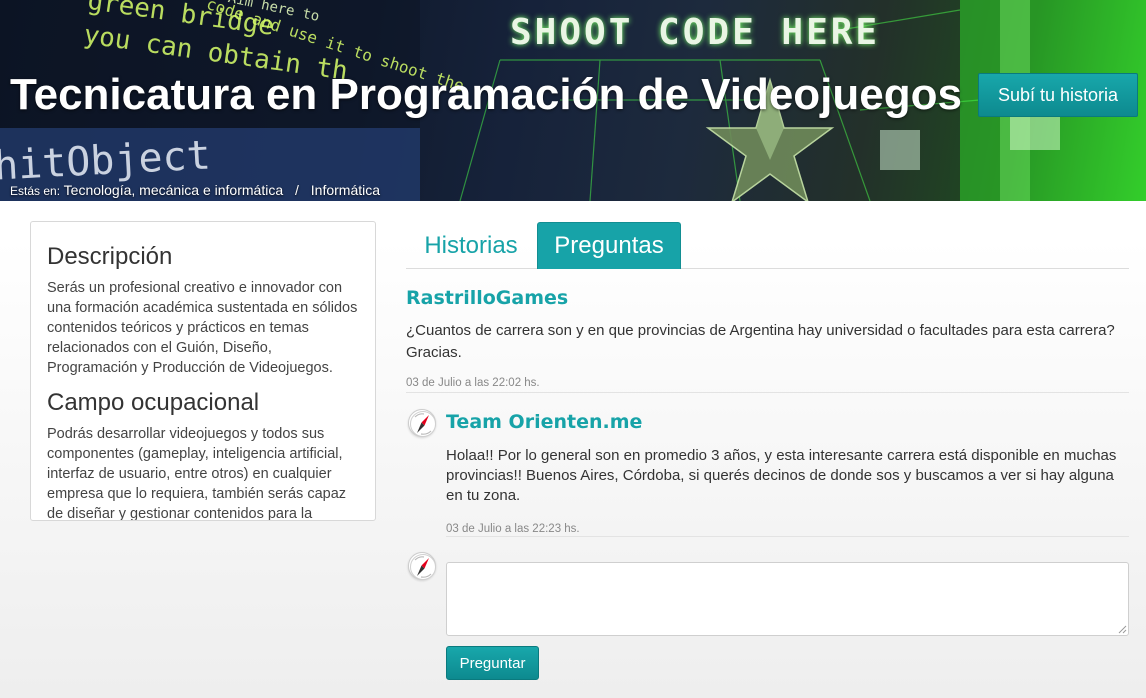 This screenshot has height=698, width=1146. Describe the element at coordinates (787, 422) in the screenshot. I see `answer-author: Team Orienten.me` at that location.